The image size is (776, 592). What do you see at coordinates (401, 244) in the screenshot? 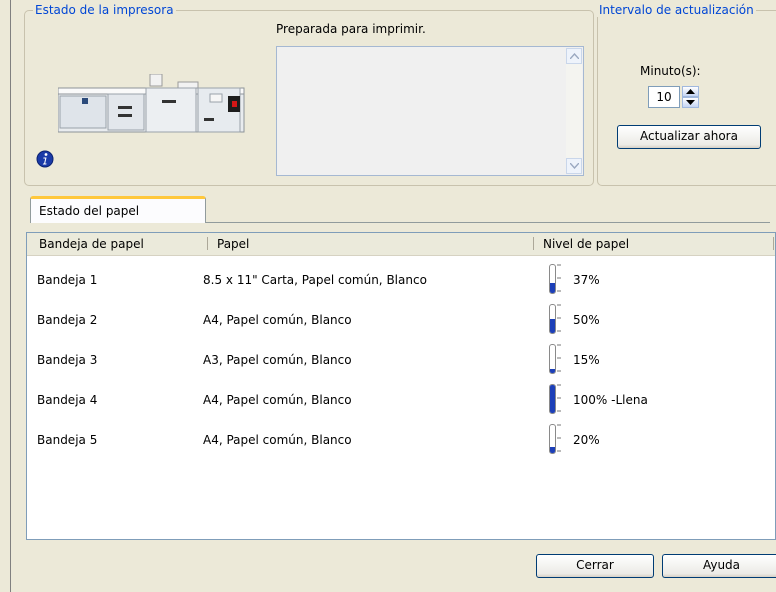
I see `table-header: Bandeja de papel Papel Nivel de papel` at bounding box center [401, 244].